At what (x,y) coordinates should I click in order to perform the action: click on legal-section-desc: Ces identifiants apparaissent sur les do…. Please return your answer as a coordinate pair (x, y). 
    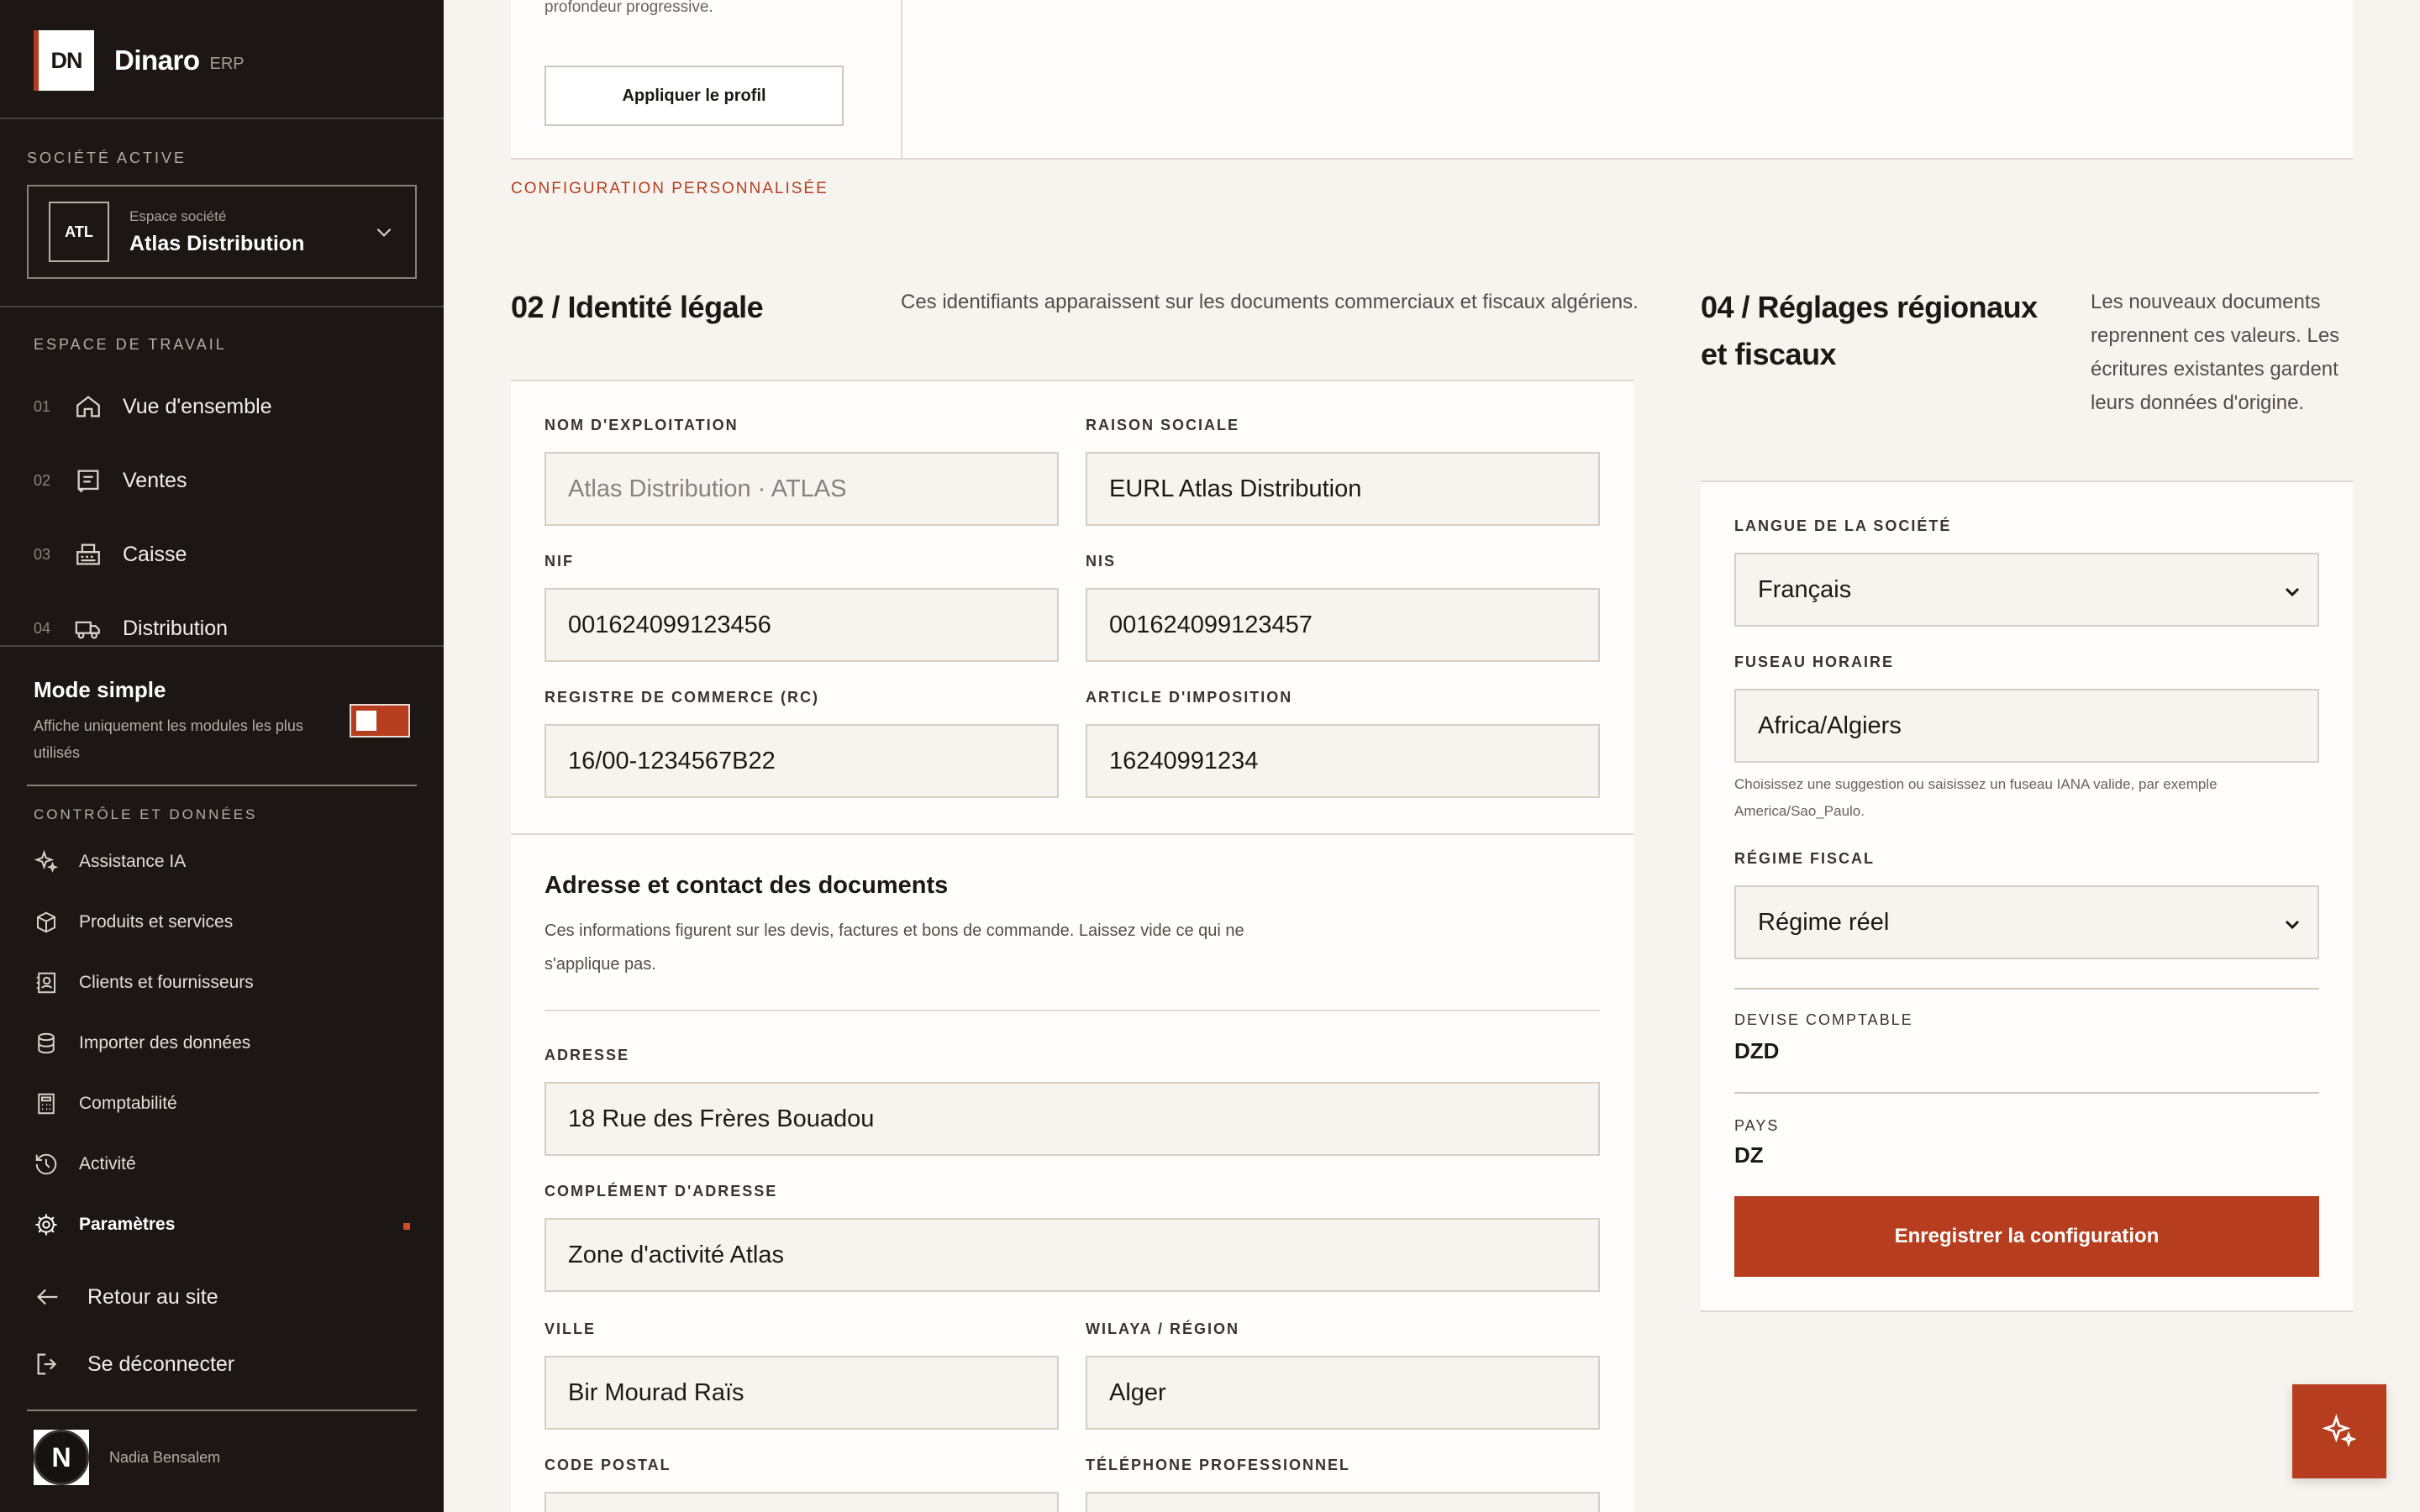
    Looking at the image, I should click on (1270, 302).